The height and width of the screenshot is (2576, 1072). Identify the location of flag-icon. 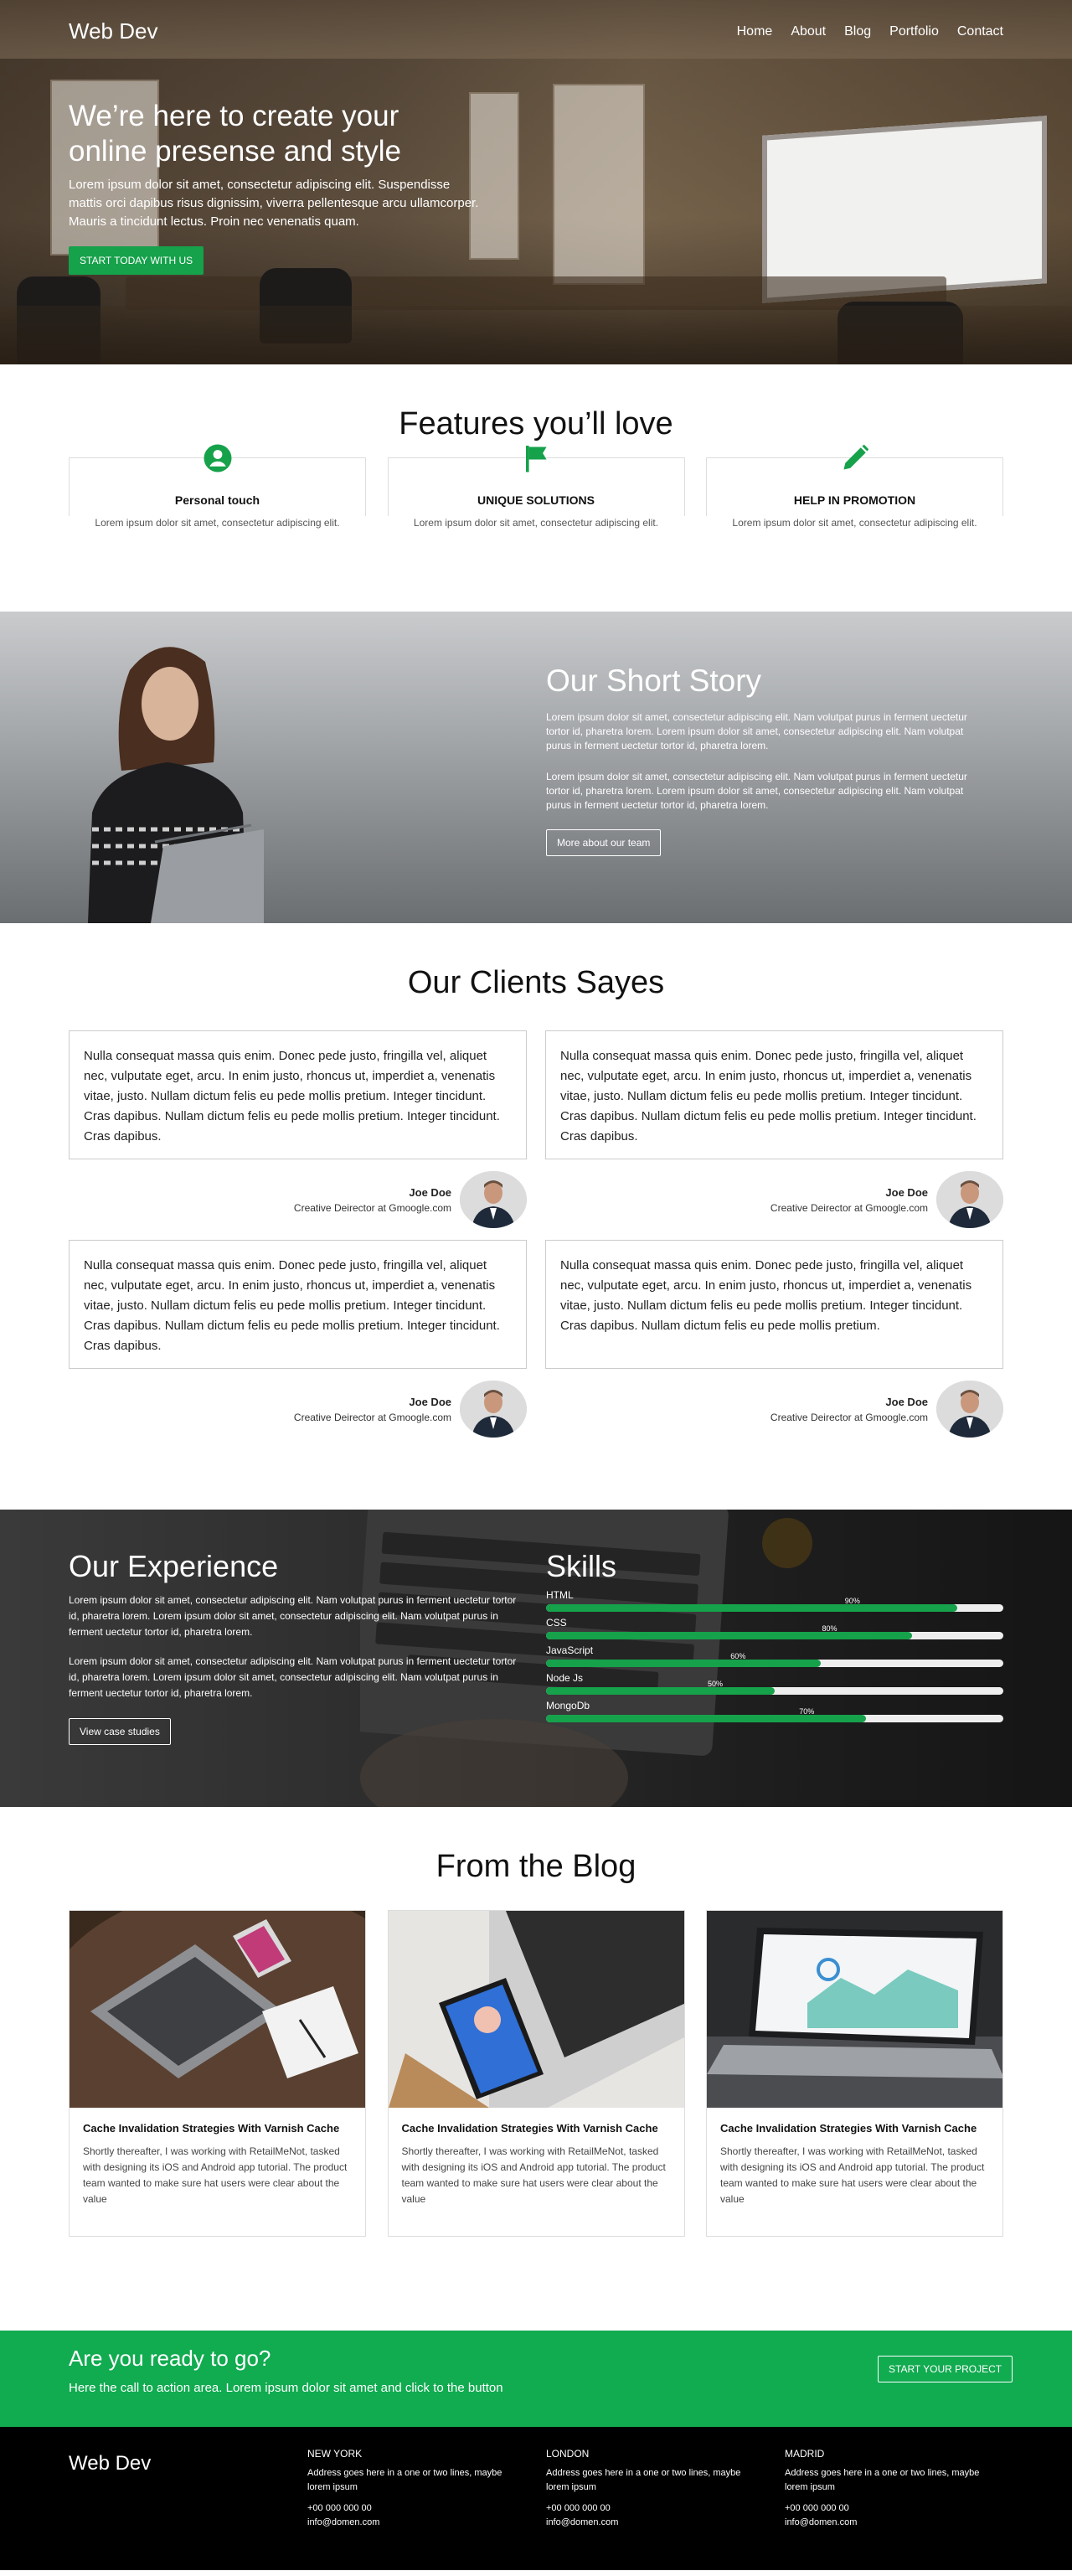
(536, 459).